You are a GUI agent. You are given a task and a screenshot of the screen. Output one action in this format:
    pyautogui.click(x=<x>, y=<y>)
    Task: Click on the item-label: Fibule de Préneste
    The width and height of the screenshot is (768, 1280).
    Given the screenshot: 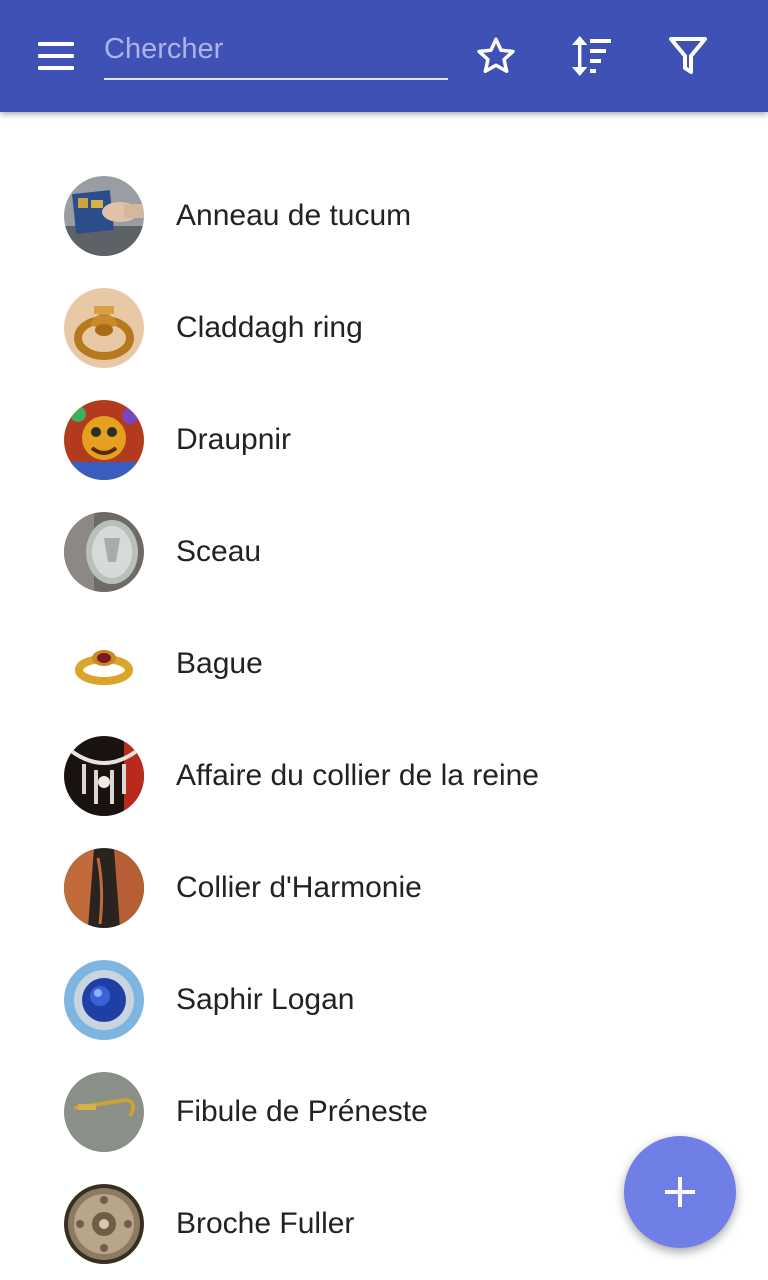 What is the action you would take?
    pyautogui.click(x=302, y=1111)
    